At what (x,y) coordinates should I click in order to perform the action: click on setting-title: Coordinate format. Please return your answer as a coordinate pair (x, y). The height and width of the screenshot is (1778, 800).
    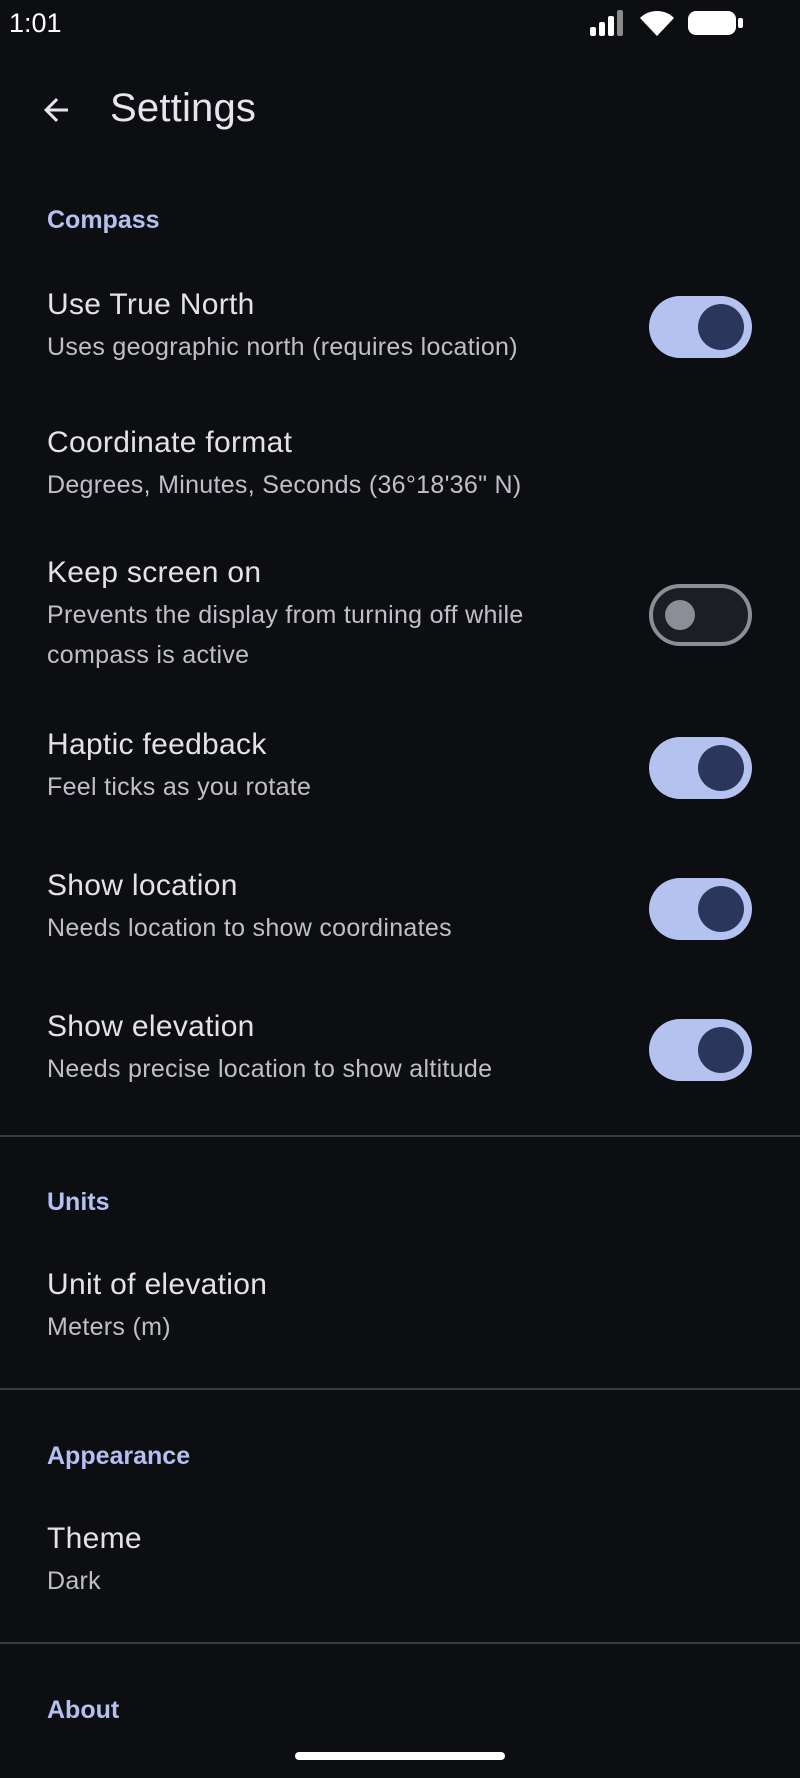
    Looking at the image, I should click on (170, 442).